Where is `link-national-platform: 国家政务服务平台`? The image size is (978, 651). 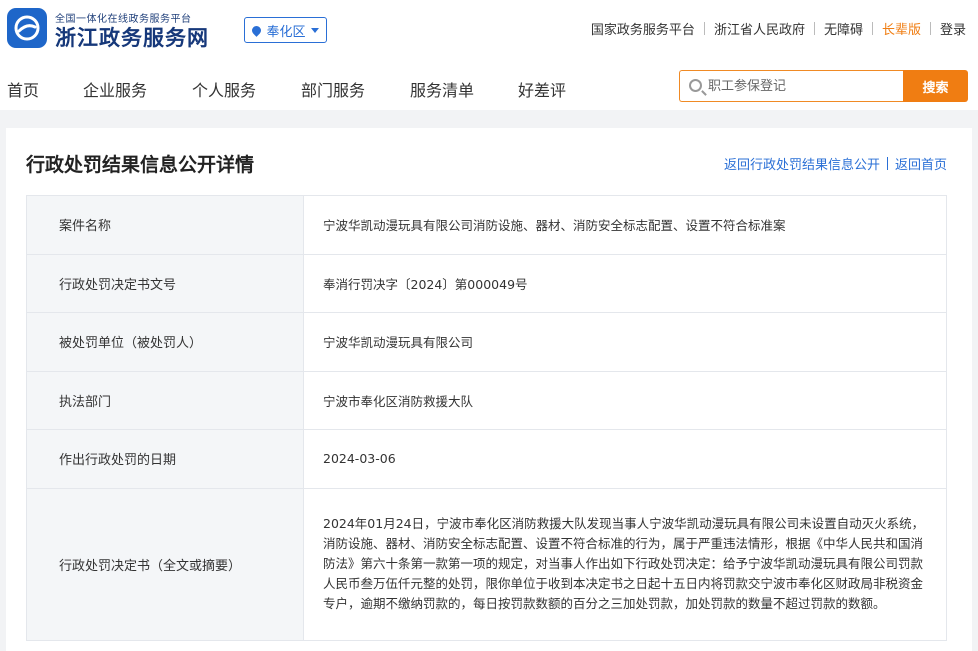
link-national-platform: 国家政务服务平台 is located at coordinates (643, 28).